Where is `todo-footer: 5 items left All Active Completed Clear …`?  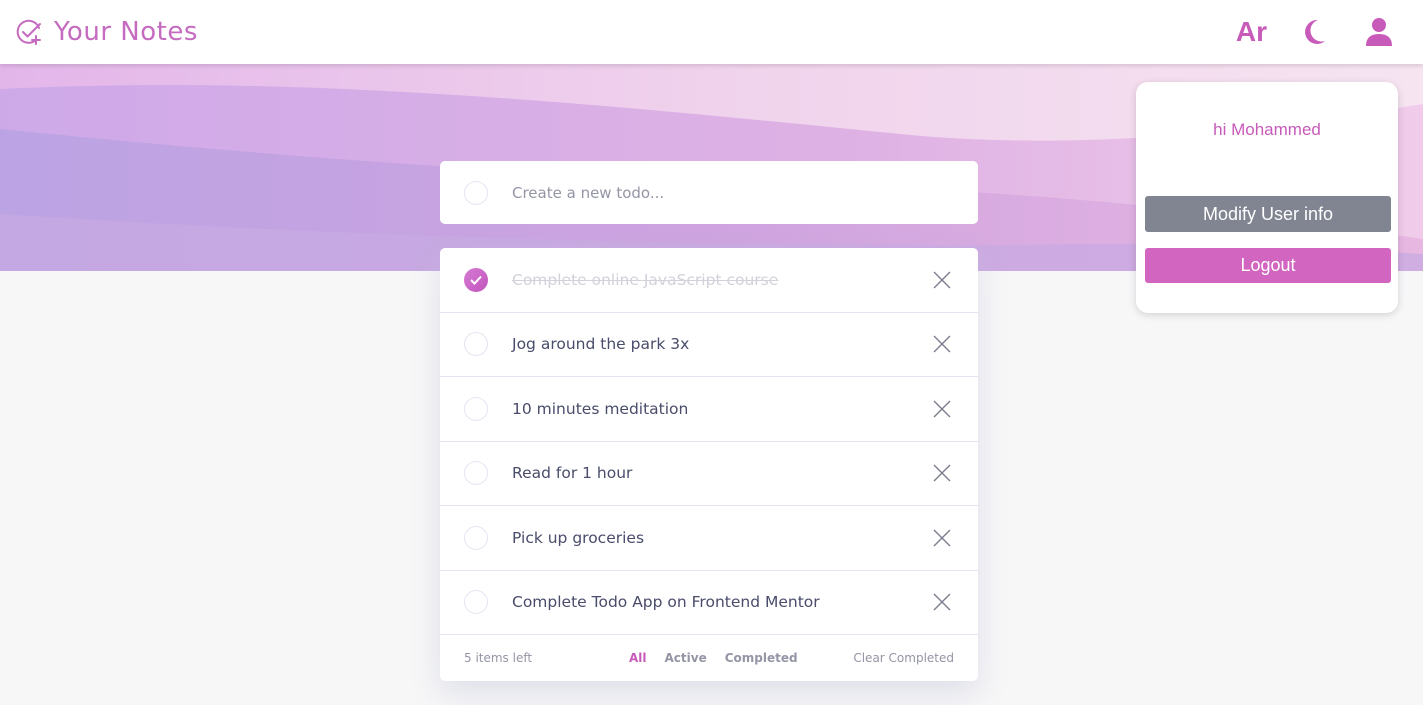 todo-footer: 5 items left All Active Completed Clear … is located at coordinates (709, 658).